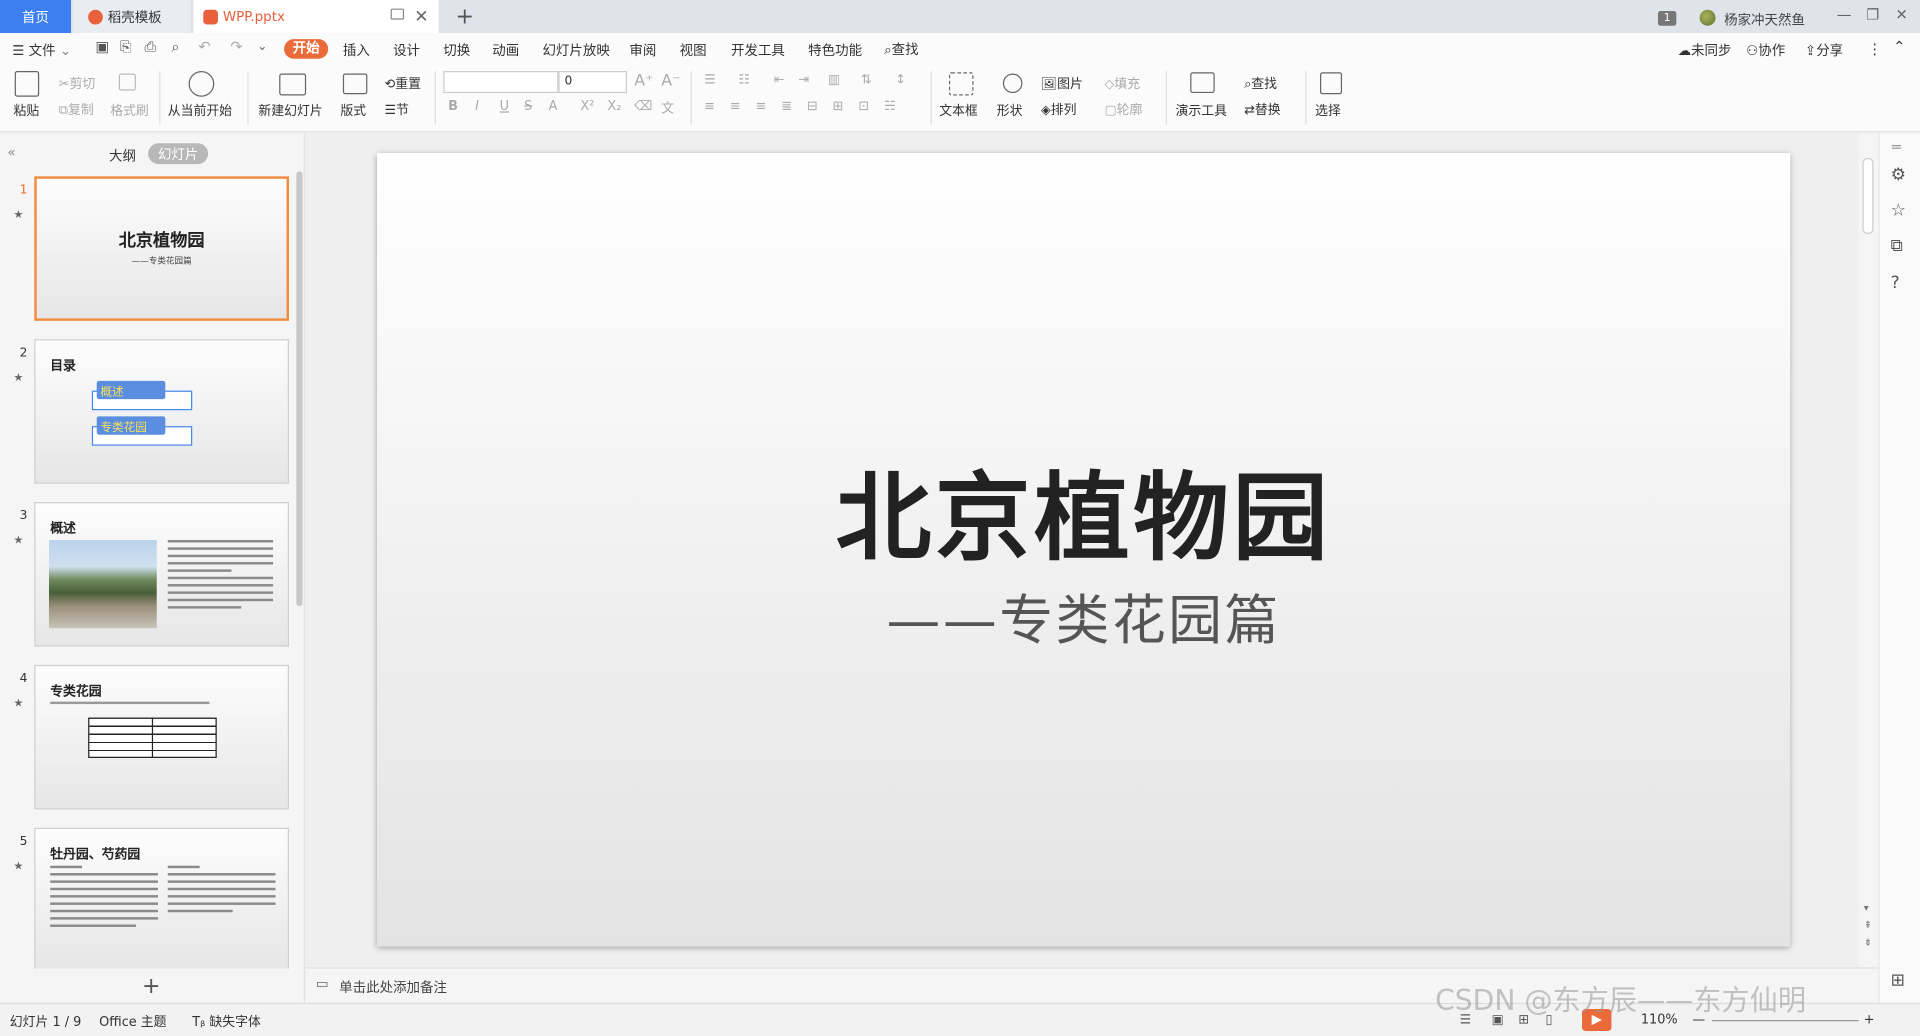 Image resolution: width=1920 pixels, height=1036 pixels. Describe the element at coordinates (501, 82) in the screenshot. I see `font-family-select` at that location.